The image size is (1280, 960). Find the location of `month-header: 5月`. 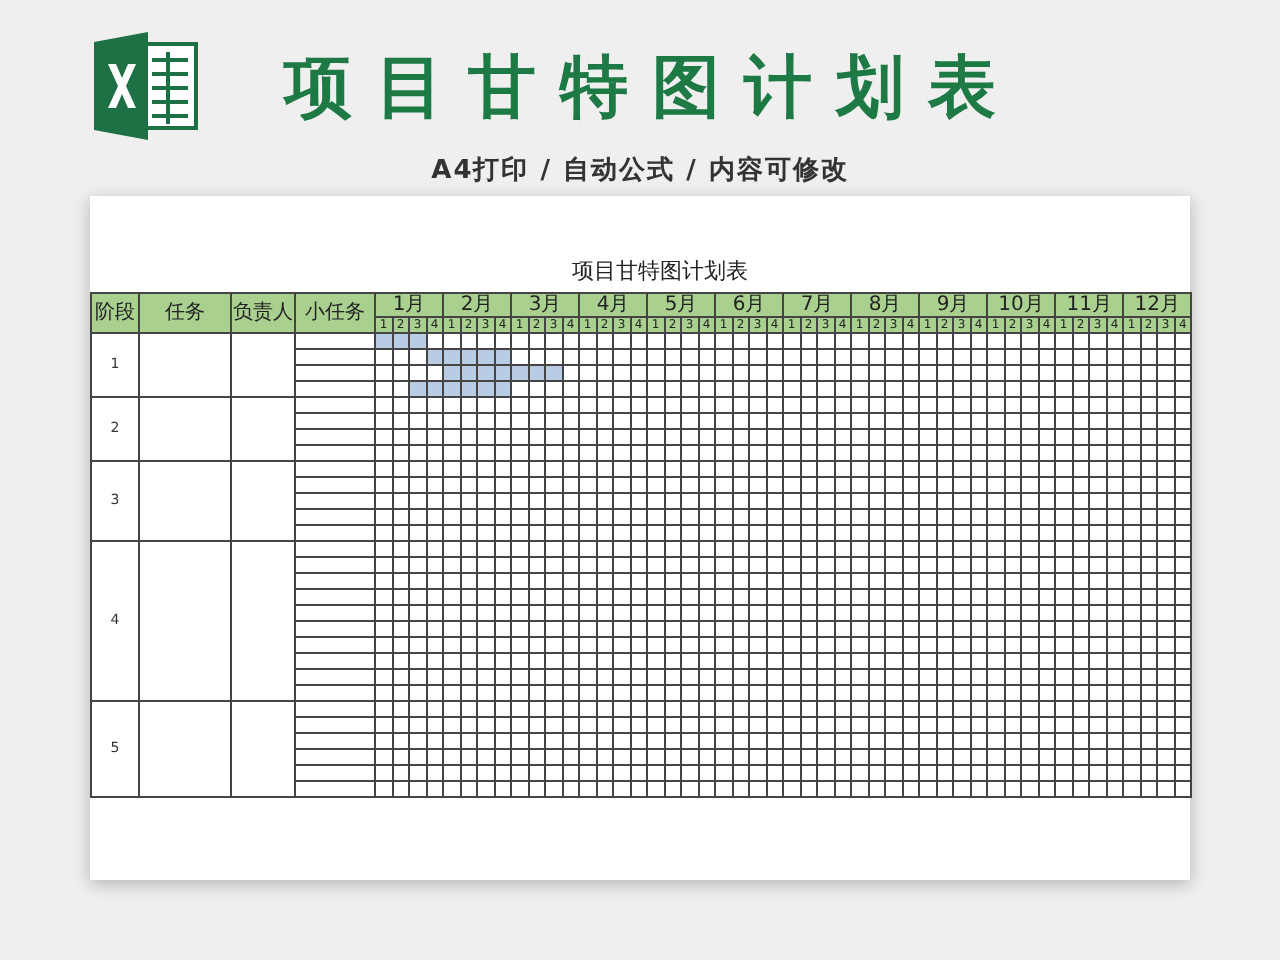

month-header: 5月 is located at coordinates (681, 305).